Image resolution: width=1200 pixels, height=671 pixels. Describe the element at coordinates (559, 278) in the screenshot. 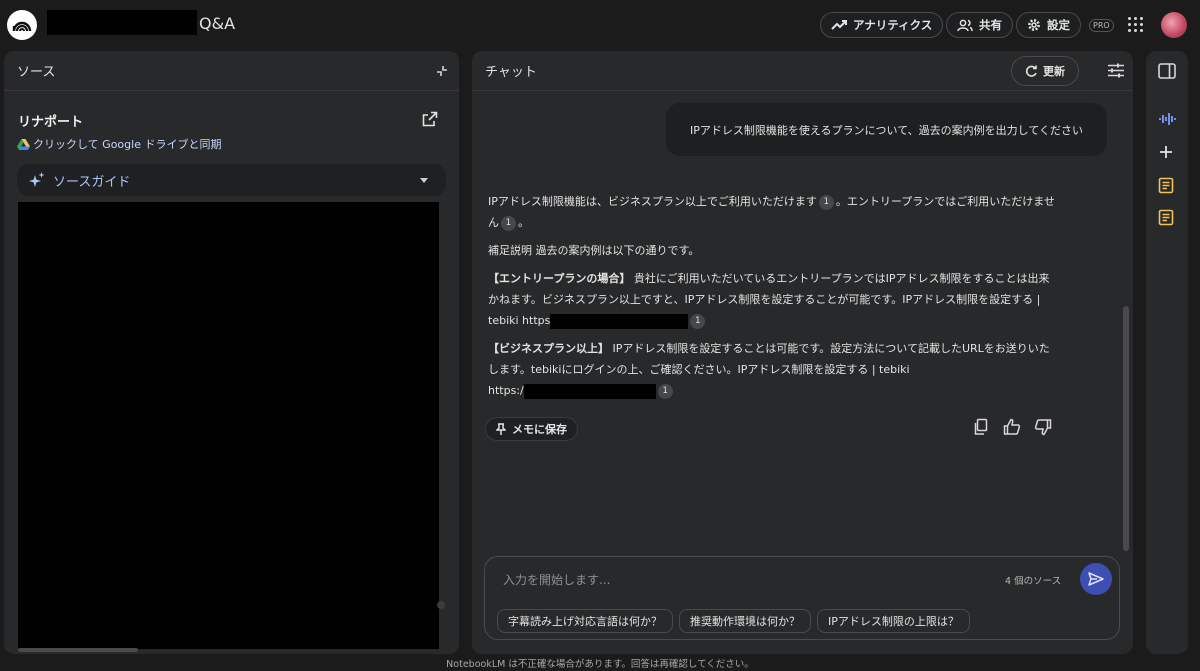

I see `answer-heading: 【エントリープランの場合】` at that location.